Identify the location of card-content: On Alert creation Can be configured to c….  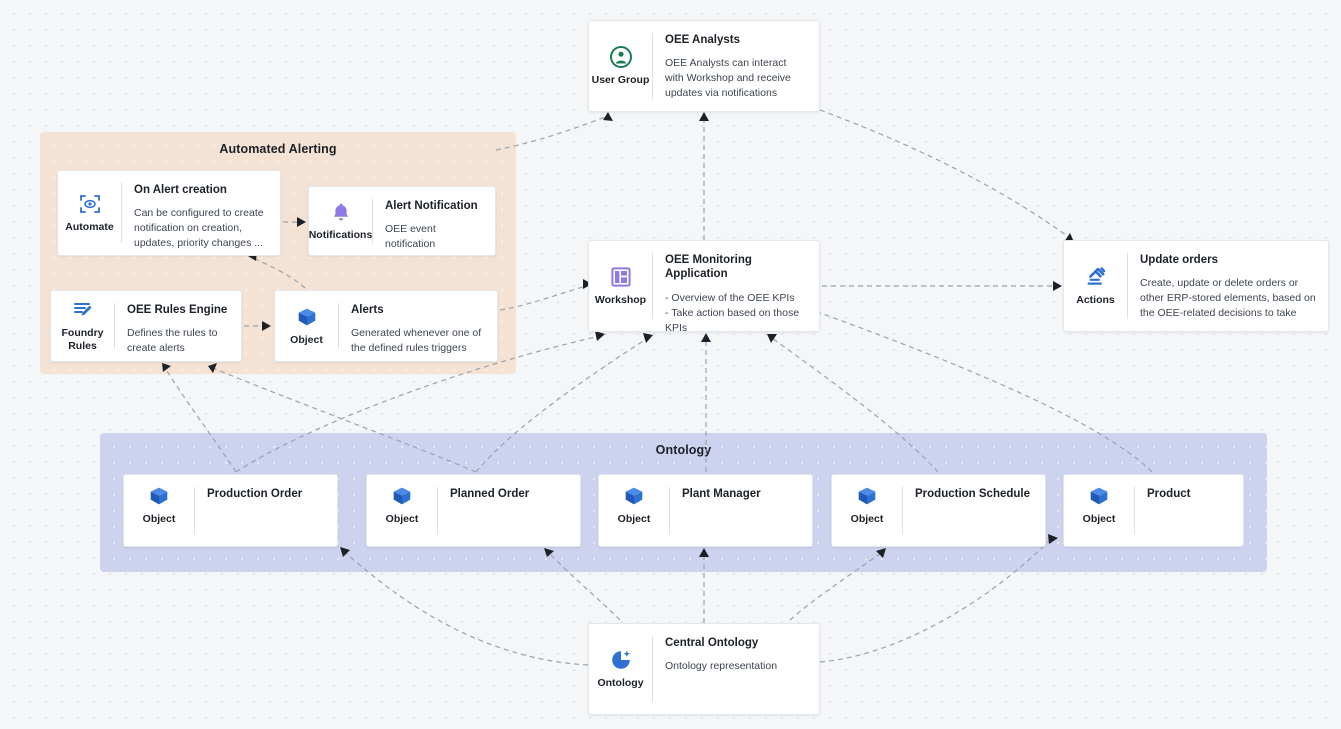
(201, 213).